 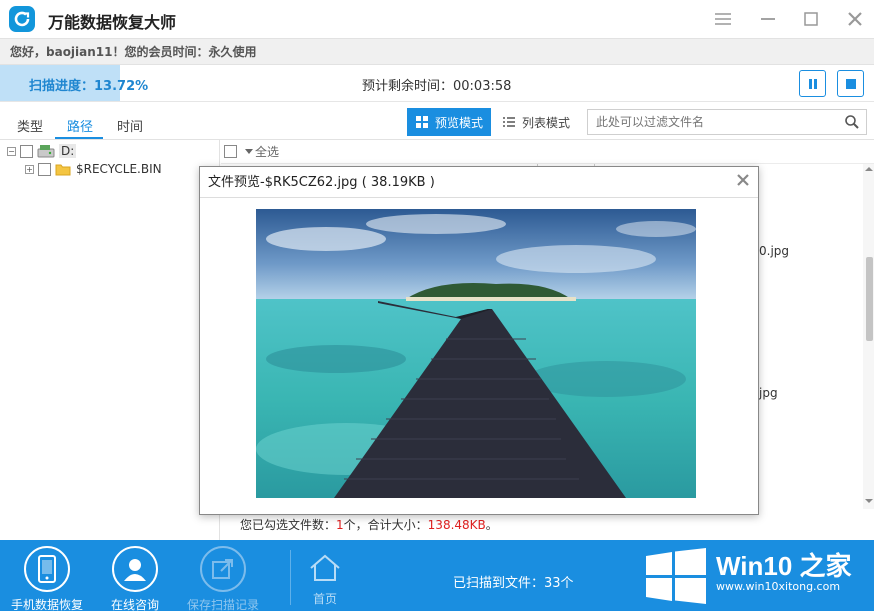 What do you see at coordinates (223, 569) in the screenshot?
I see `export-icon` at bounding box center [223, 569].